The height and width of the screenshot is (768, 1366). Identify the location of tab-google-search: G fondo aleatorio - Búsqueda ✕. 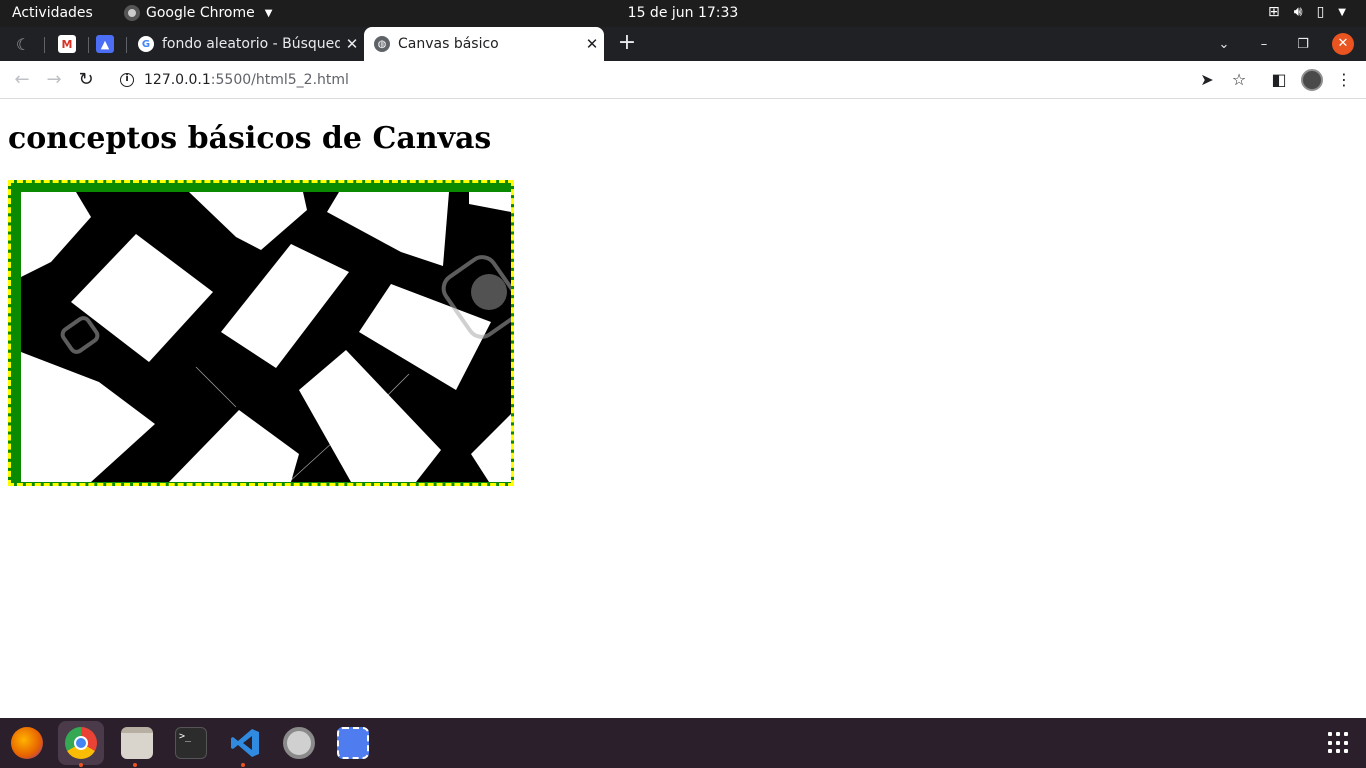
(246, 44).